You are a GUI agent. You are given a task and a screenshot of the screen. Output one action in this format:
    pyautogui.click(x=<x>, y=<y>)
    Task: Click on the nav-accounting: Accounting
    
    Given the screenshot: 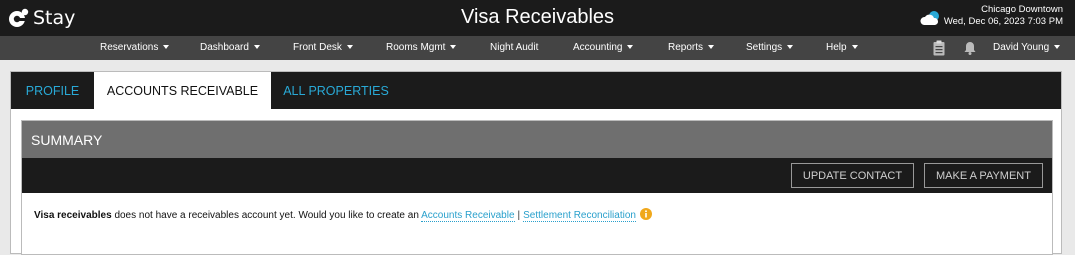 What is the action you would take?
    pyautogui.click(x=603, y=48)
    